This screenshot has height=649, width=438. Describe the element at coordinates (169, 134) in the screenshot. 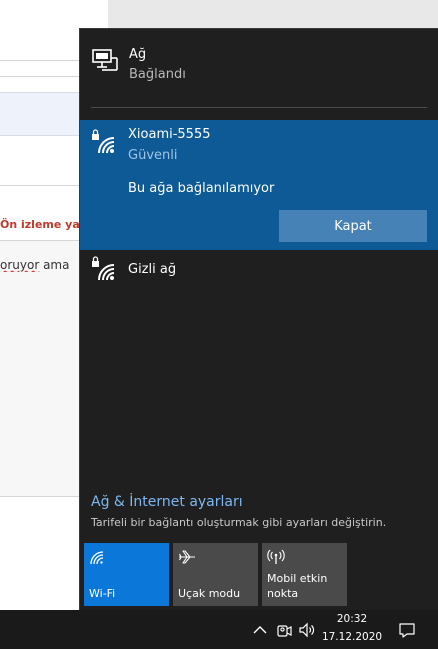

I see `network-name: Xioami-5555` at that location.